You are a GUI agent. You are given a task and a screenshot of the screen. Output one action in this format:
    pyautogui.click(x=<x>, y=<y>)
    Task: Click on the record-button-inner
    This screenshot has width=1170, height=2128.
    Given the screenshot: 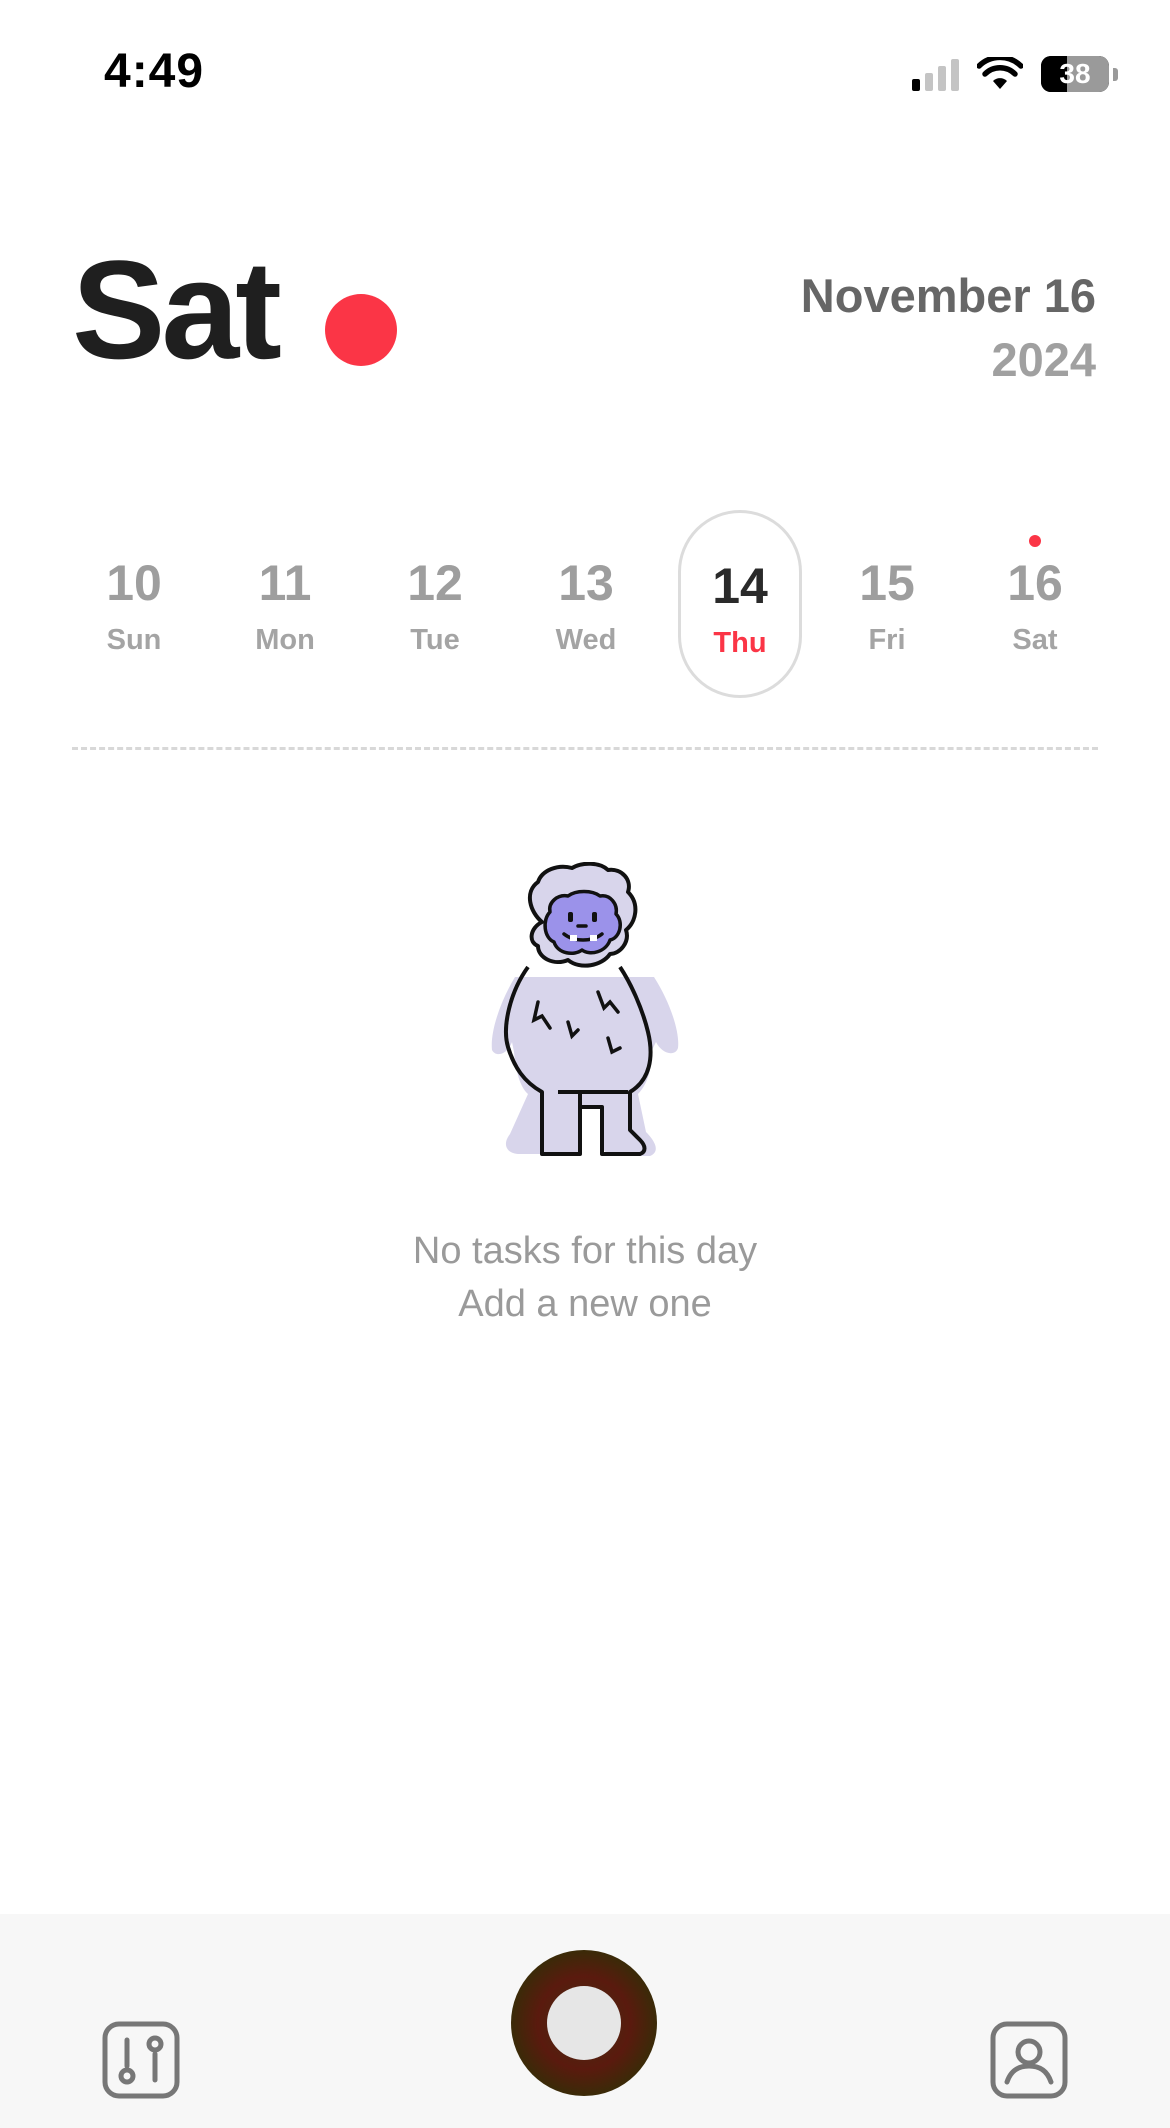 What is the action you would take?
    pyautogui.click(x=584, y=2023)
    